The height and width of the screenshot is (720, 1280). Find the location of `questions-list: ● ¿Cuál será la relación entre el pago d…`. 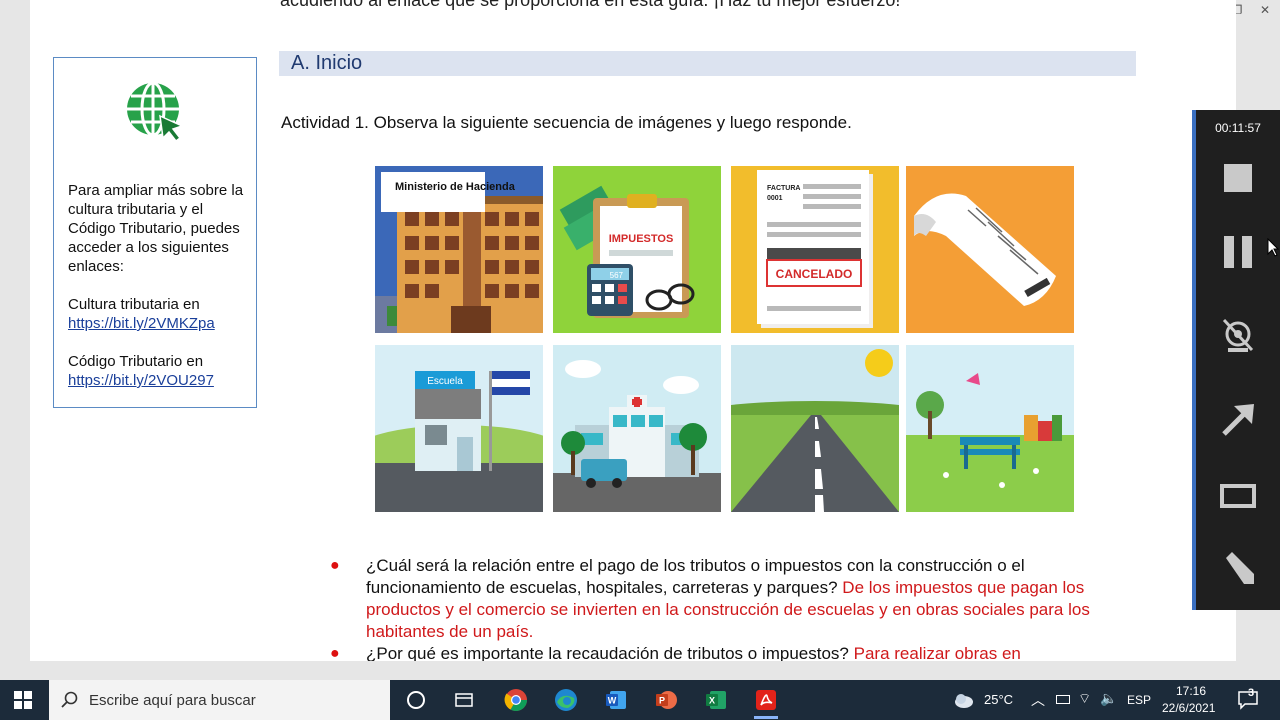

questions-list: ● ¿Cuál será la relación entre el pago d… is located at coordinates (732, 608).